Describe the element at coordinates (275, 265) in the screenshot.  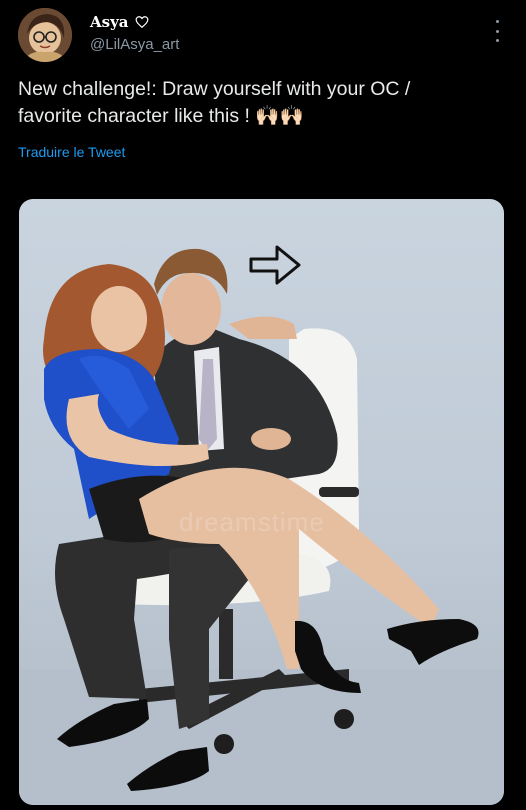
I see `arrow-right-outline-icon` at that location.